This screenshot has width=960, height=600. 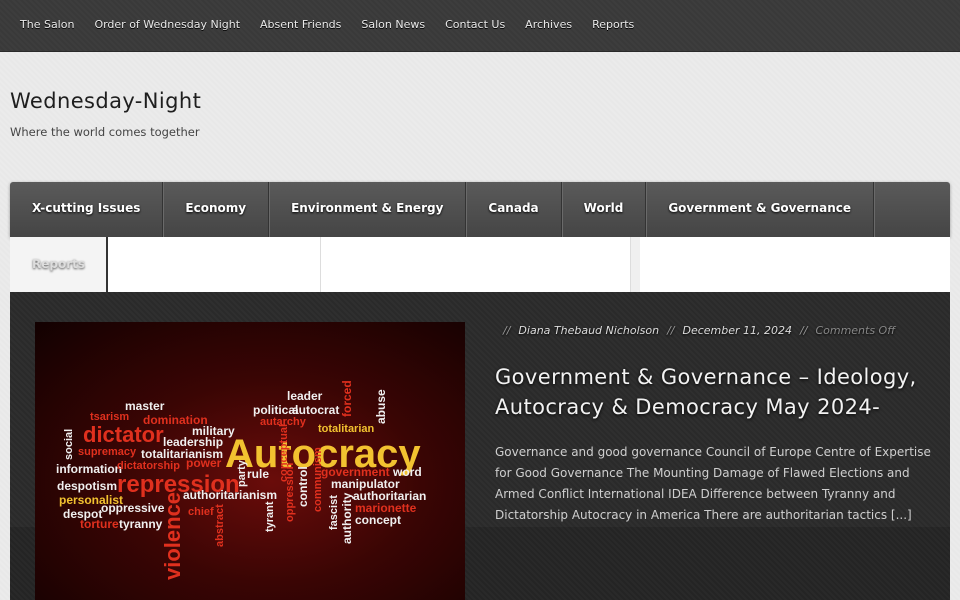 What do you see at coordinates (290, 492) in the screenshot?
I see `word-cloud-word: oppression` at bounding box center [290, 492].